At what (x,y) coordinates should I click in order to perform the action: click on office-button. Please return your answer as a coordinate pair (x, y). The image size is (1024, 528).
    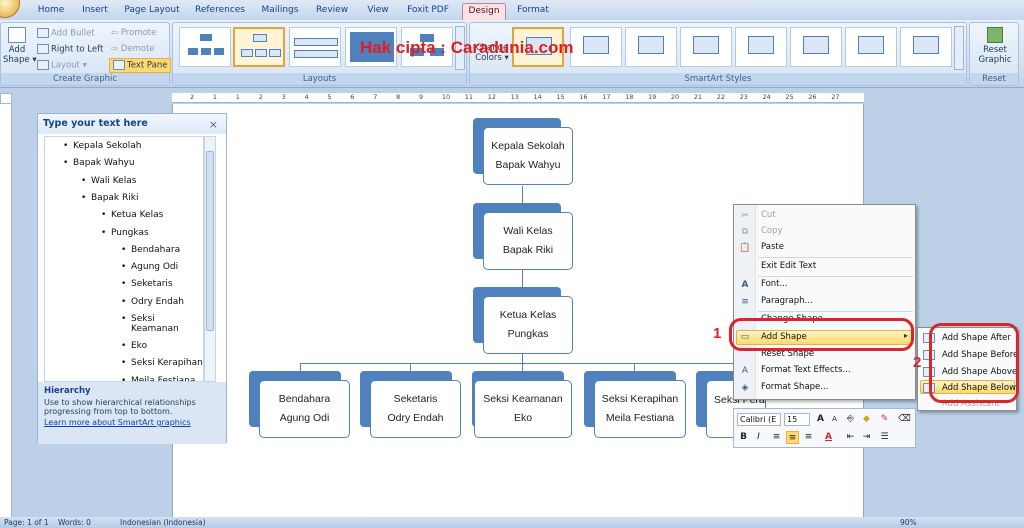
    Looking at the image, I should click on (10, 9).